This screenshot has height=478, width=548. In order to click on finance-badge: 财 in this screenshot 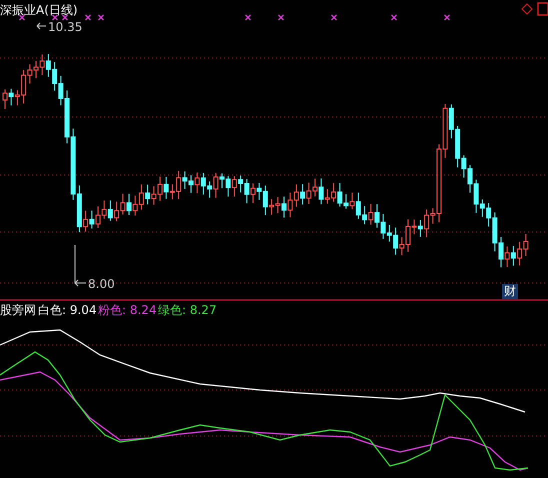, I will do `click(510, 291)`.